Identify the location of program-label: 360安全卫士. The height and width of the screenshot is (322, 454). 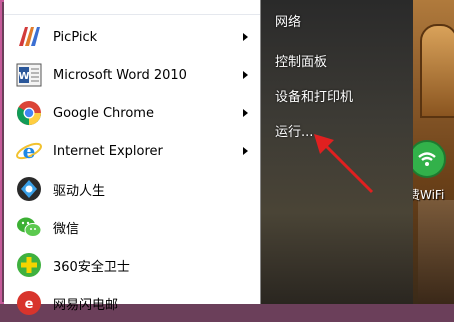
(91, 267).